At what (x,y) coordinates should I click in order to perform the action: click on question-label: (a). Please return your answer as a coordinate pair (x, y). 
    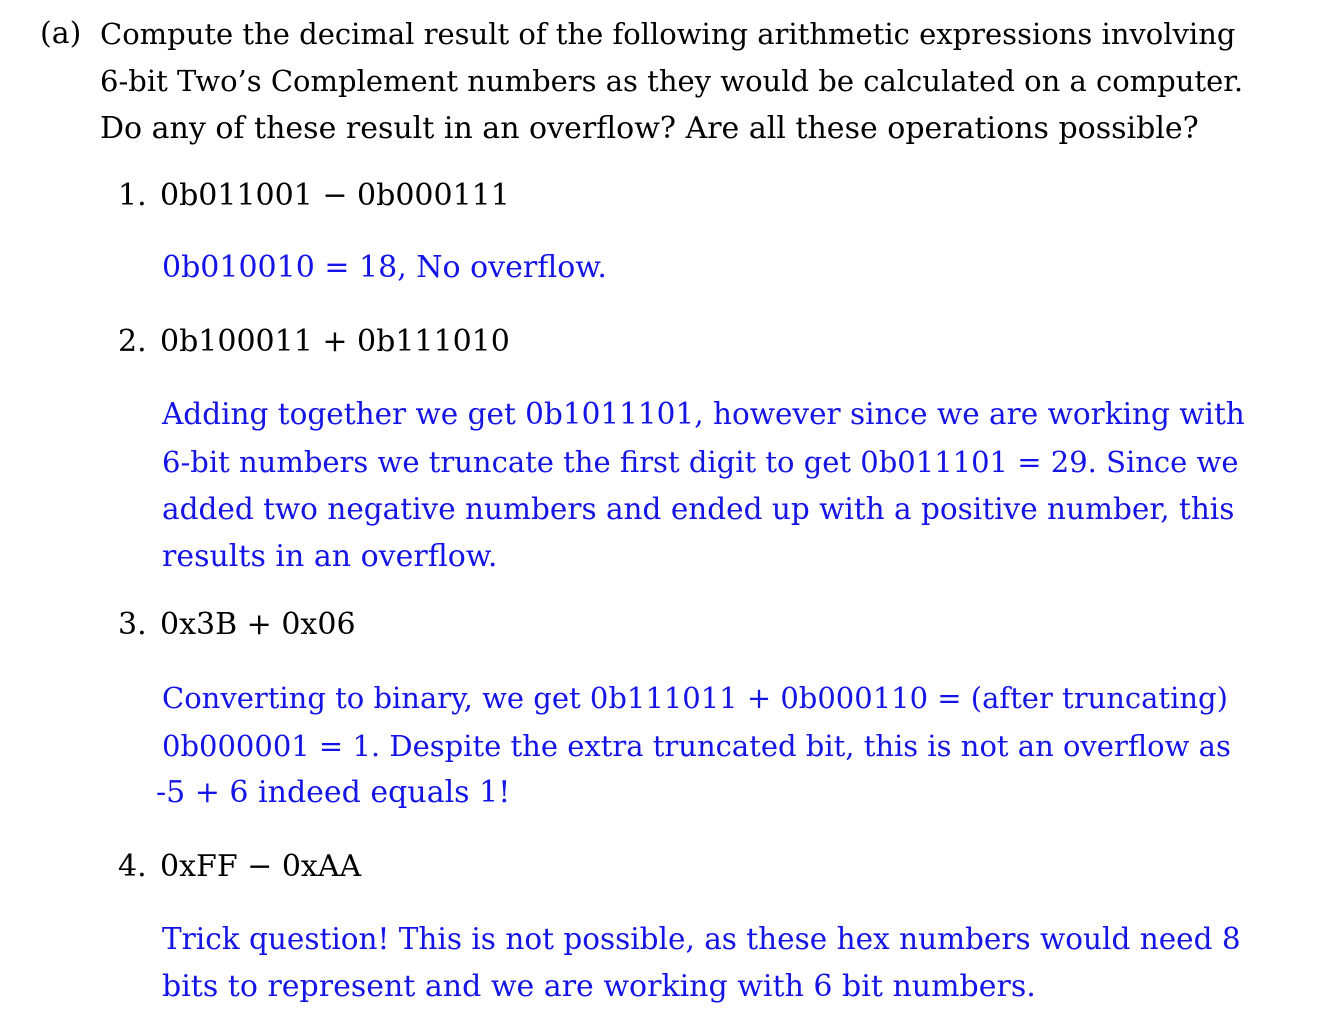
    Looking at the image, I should click on (61, 33).